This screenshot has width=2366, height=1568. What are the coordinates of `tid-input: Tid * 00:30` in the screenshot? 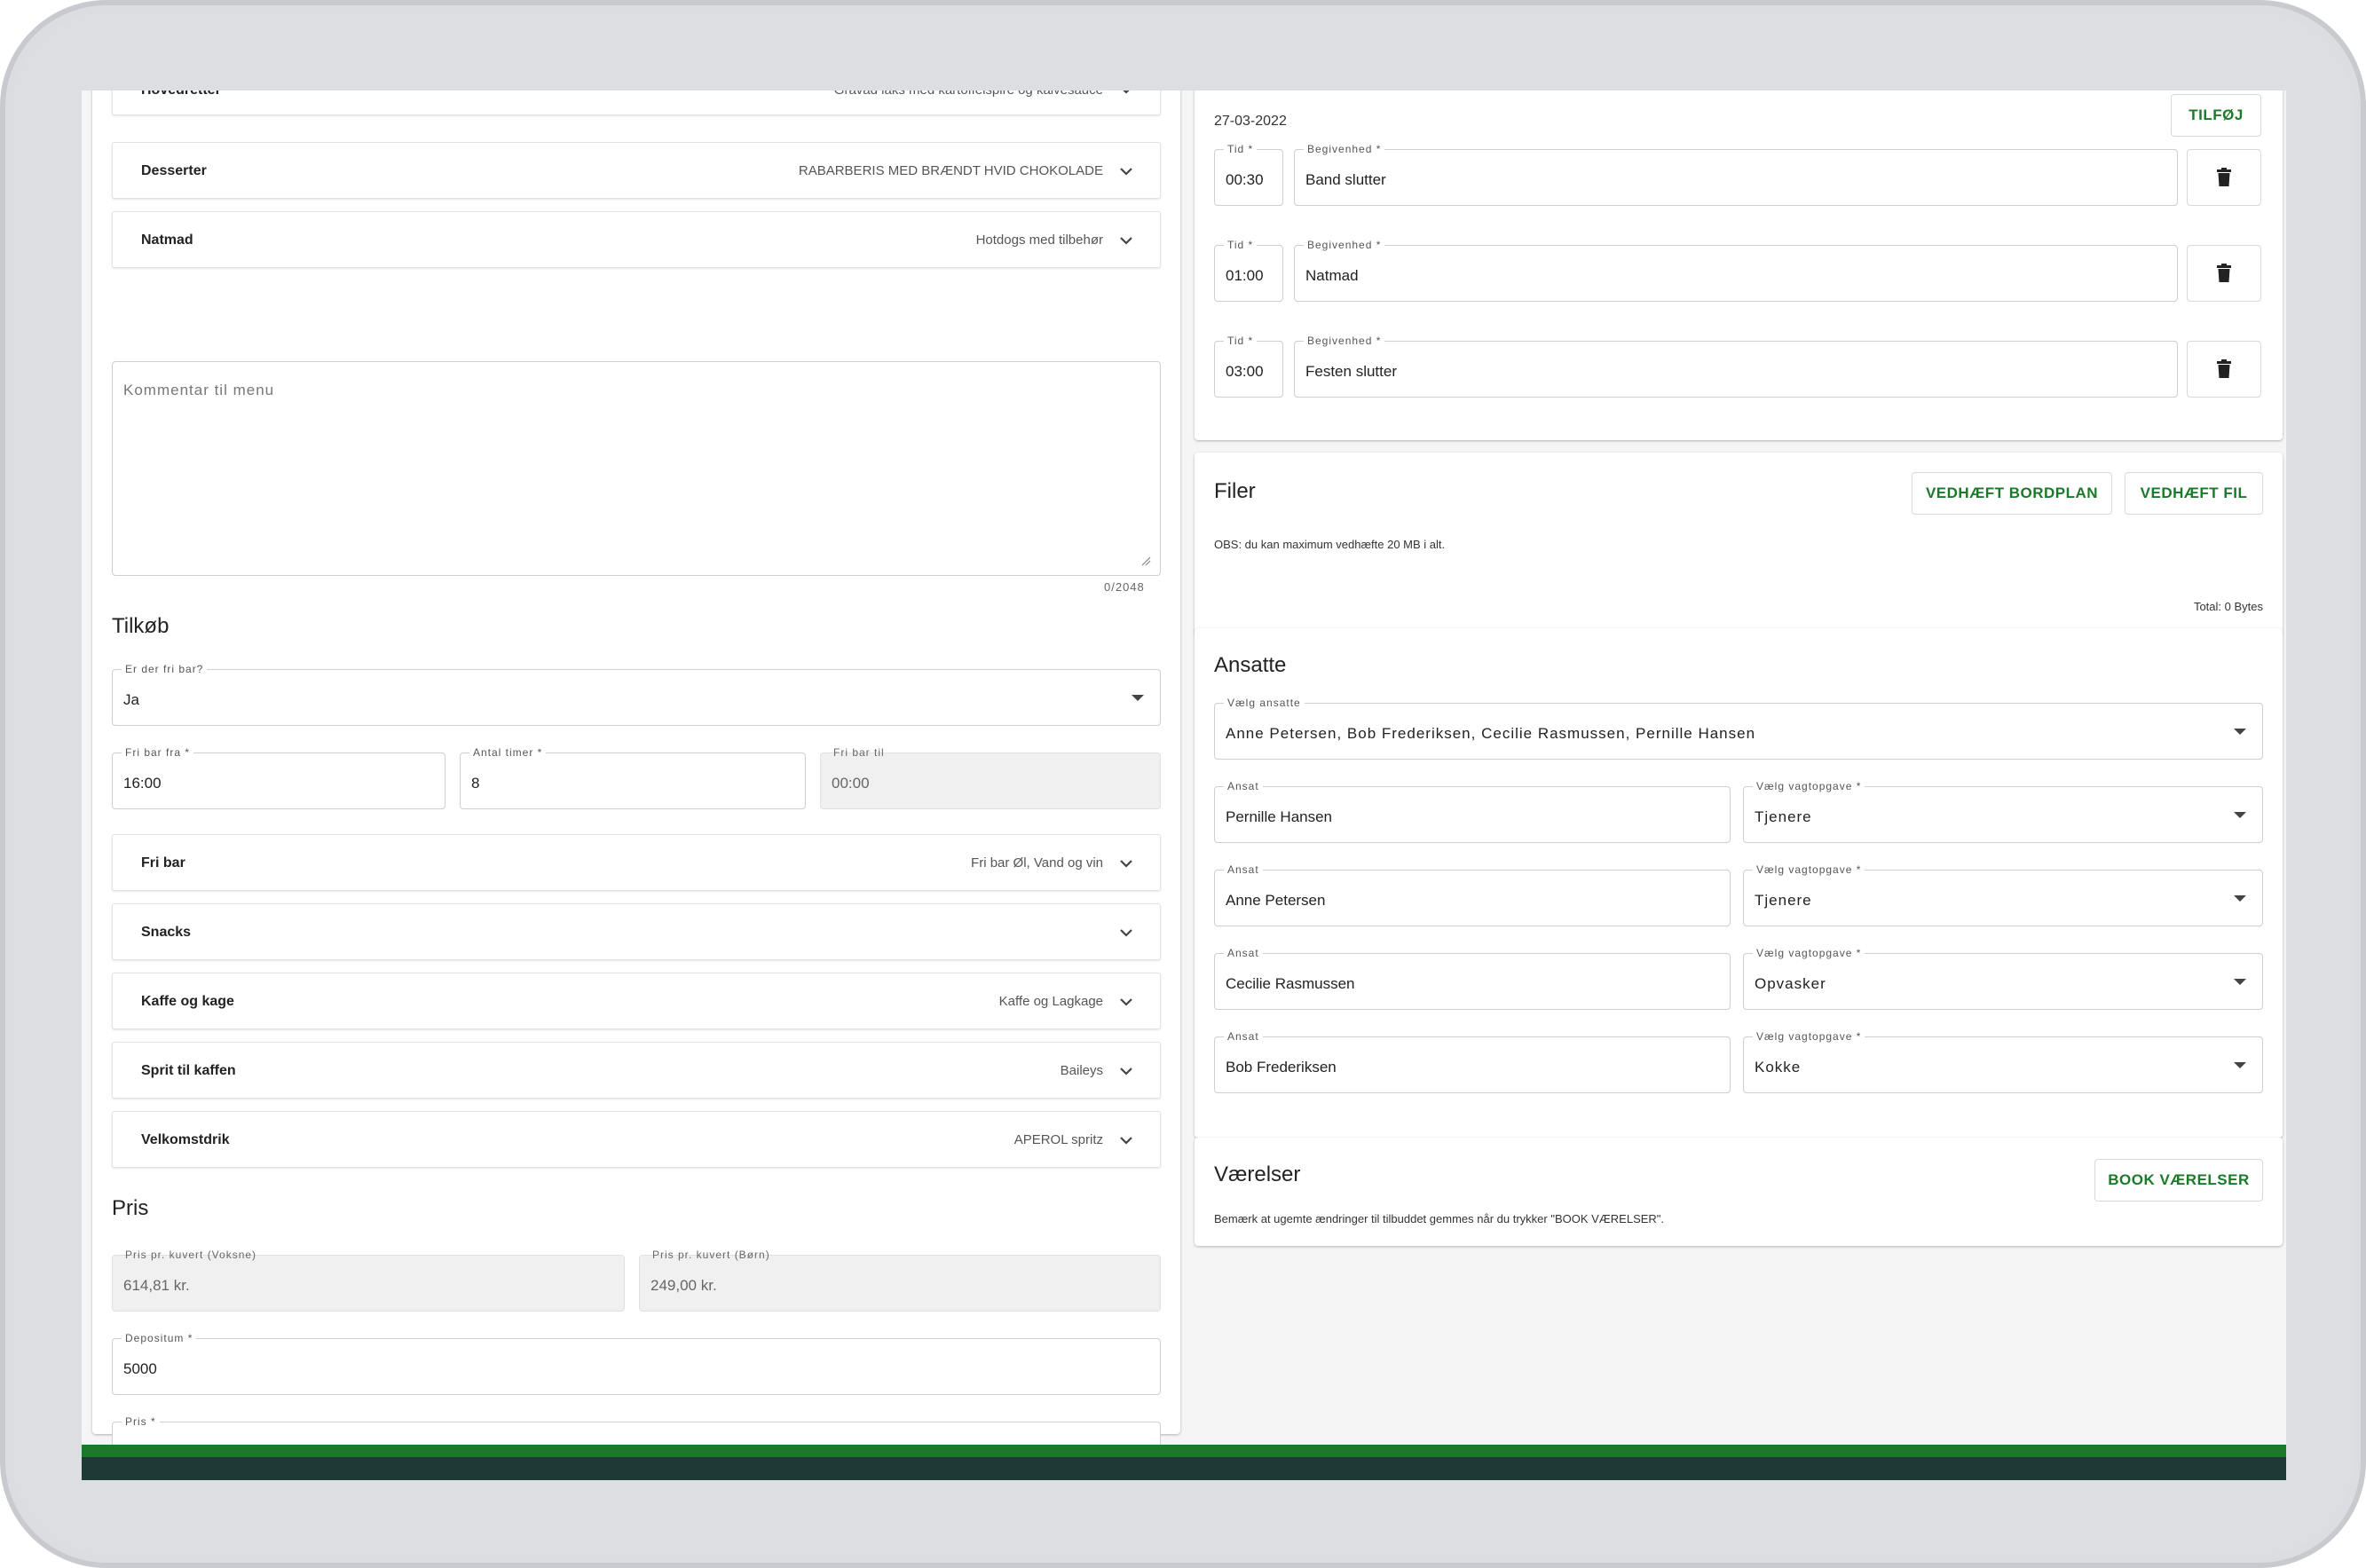 It's located at (1248, 174).